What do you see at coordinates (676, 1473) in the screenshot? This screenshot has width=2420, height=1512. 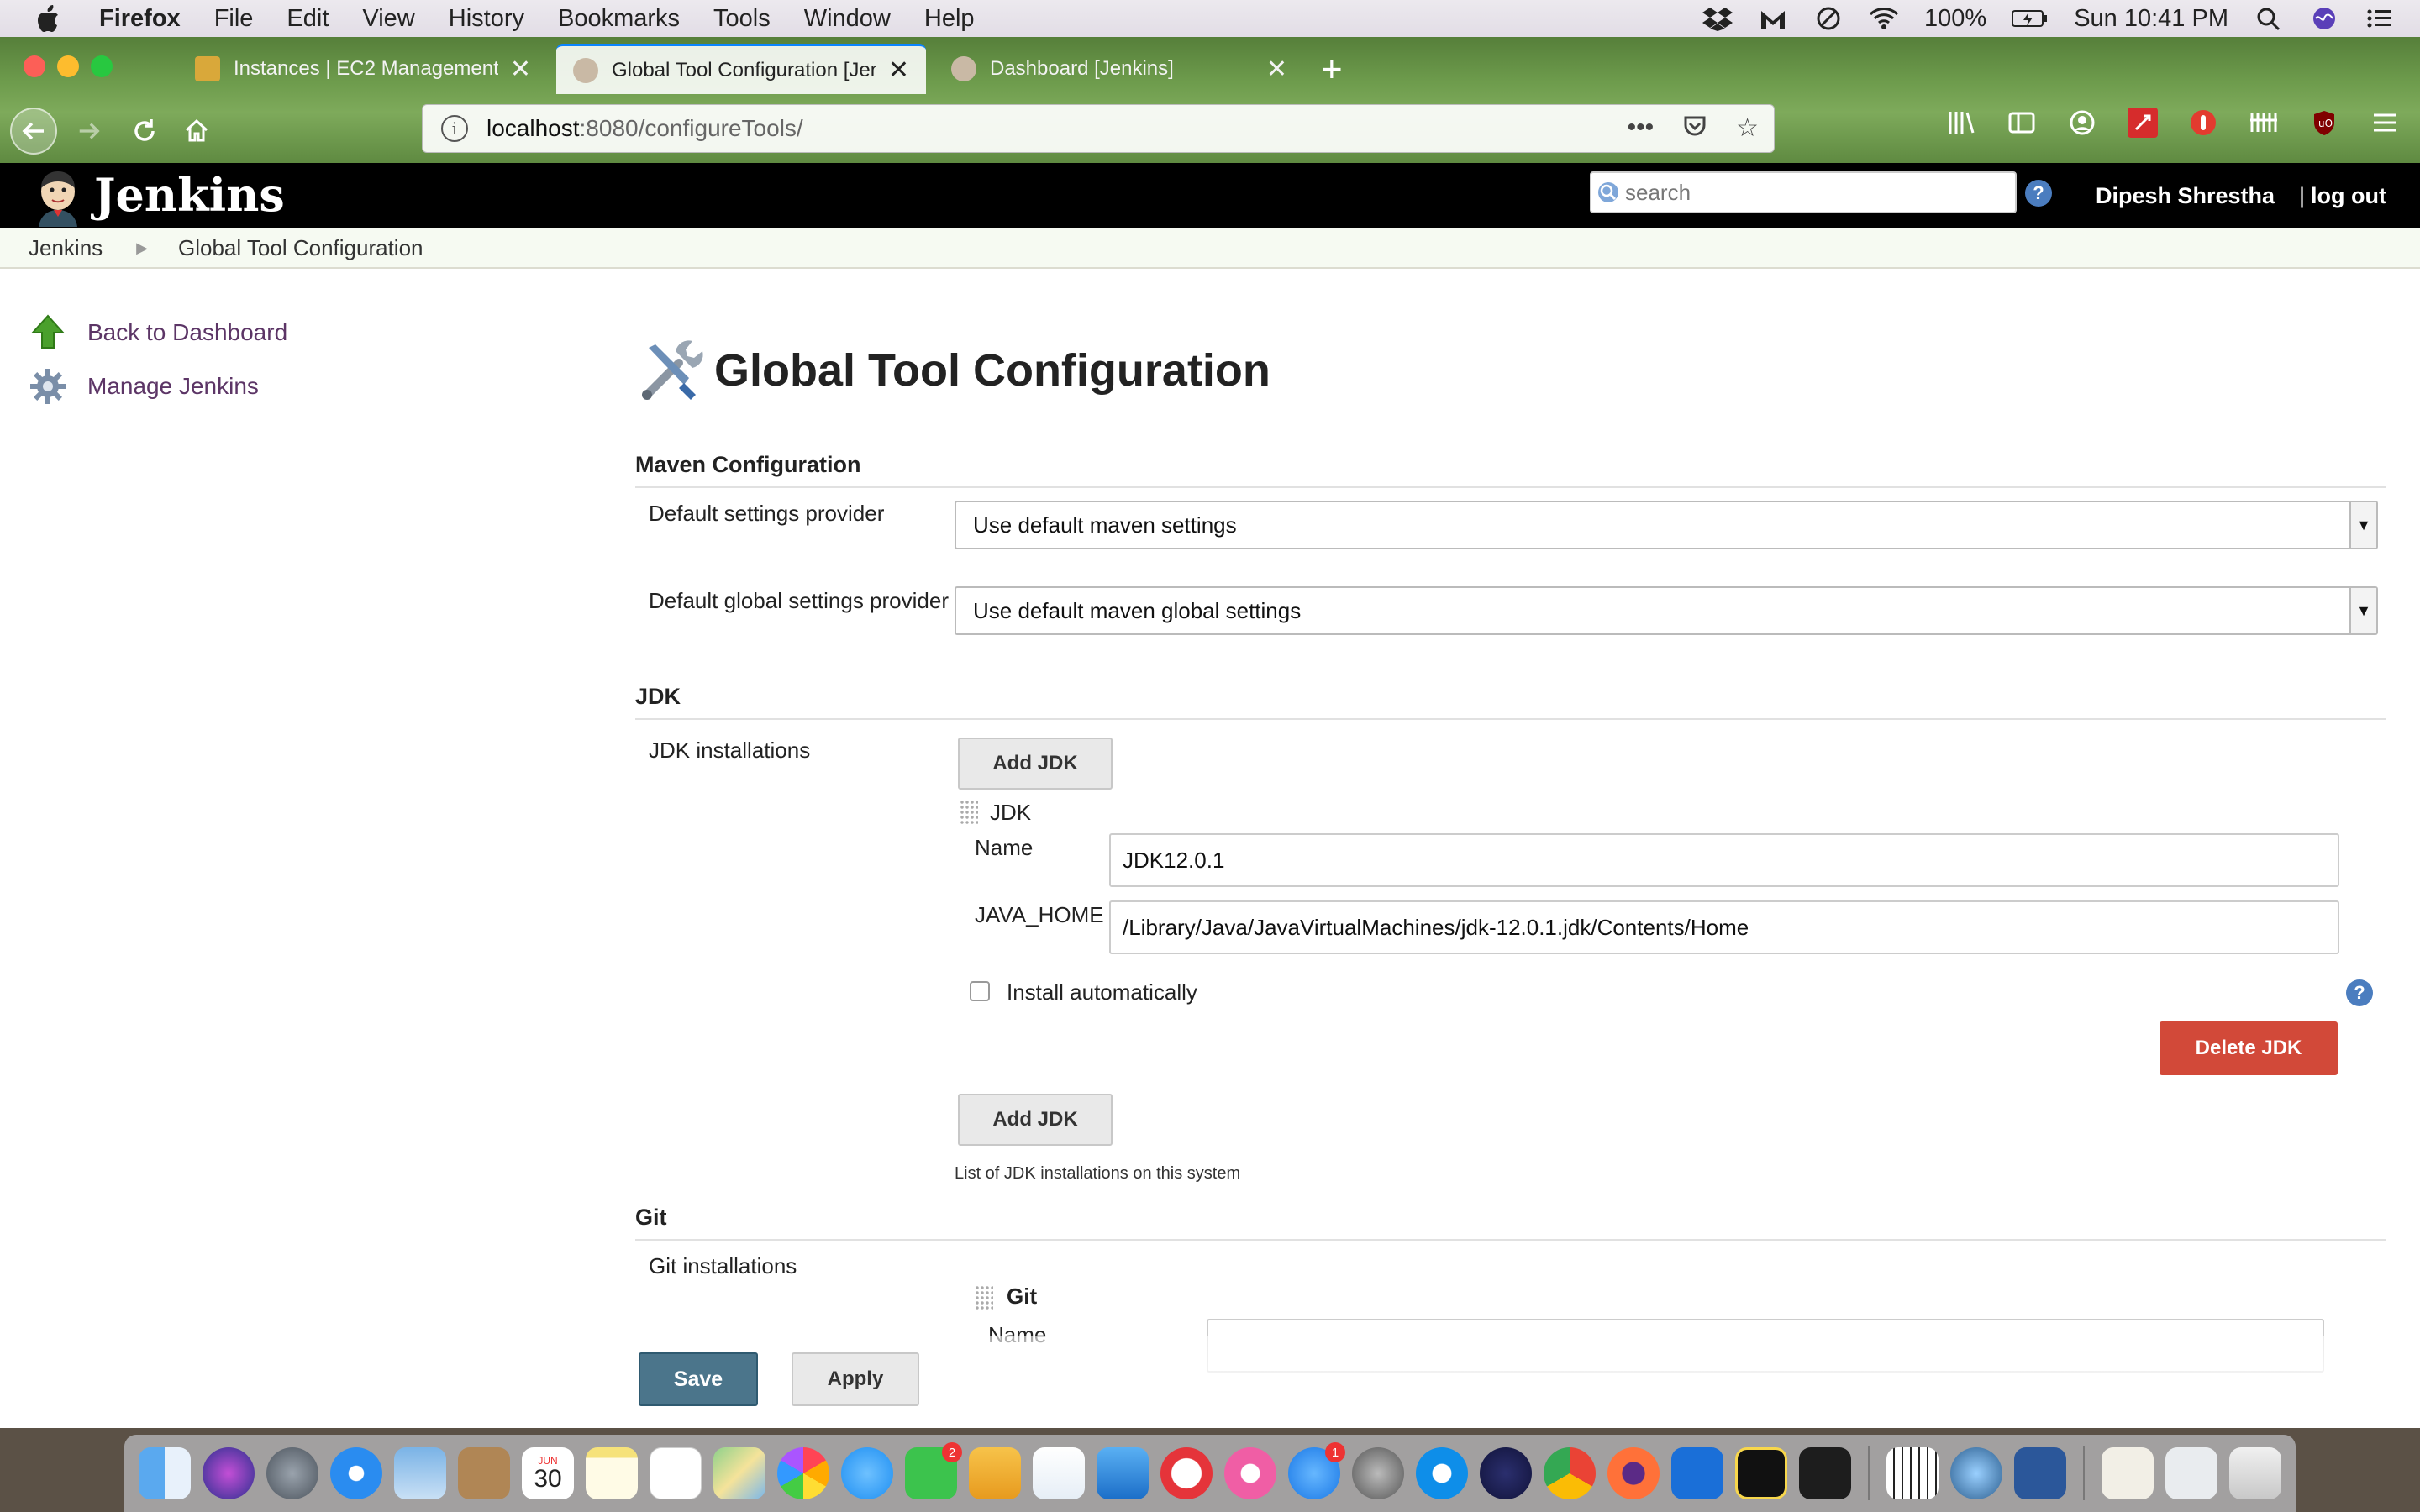 I see `reminders-icon` at bounding box center [676, 1473].